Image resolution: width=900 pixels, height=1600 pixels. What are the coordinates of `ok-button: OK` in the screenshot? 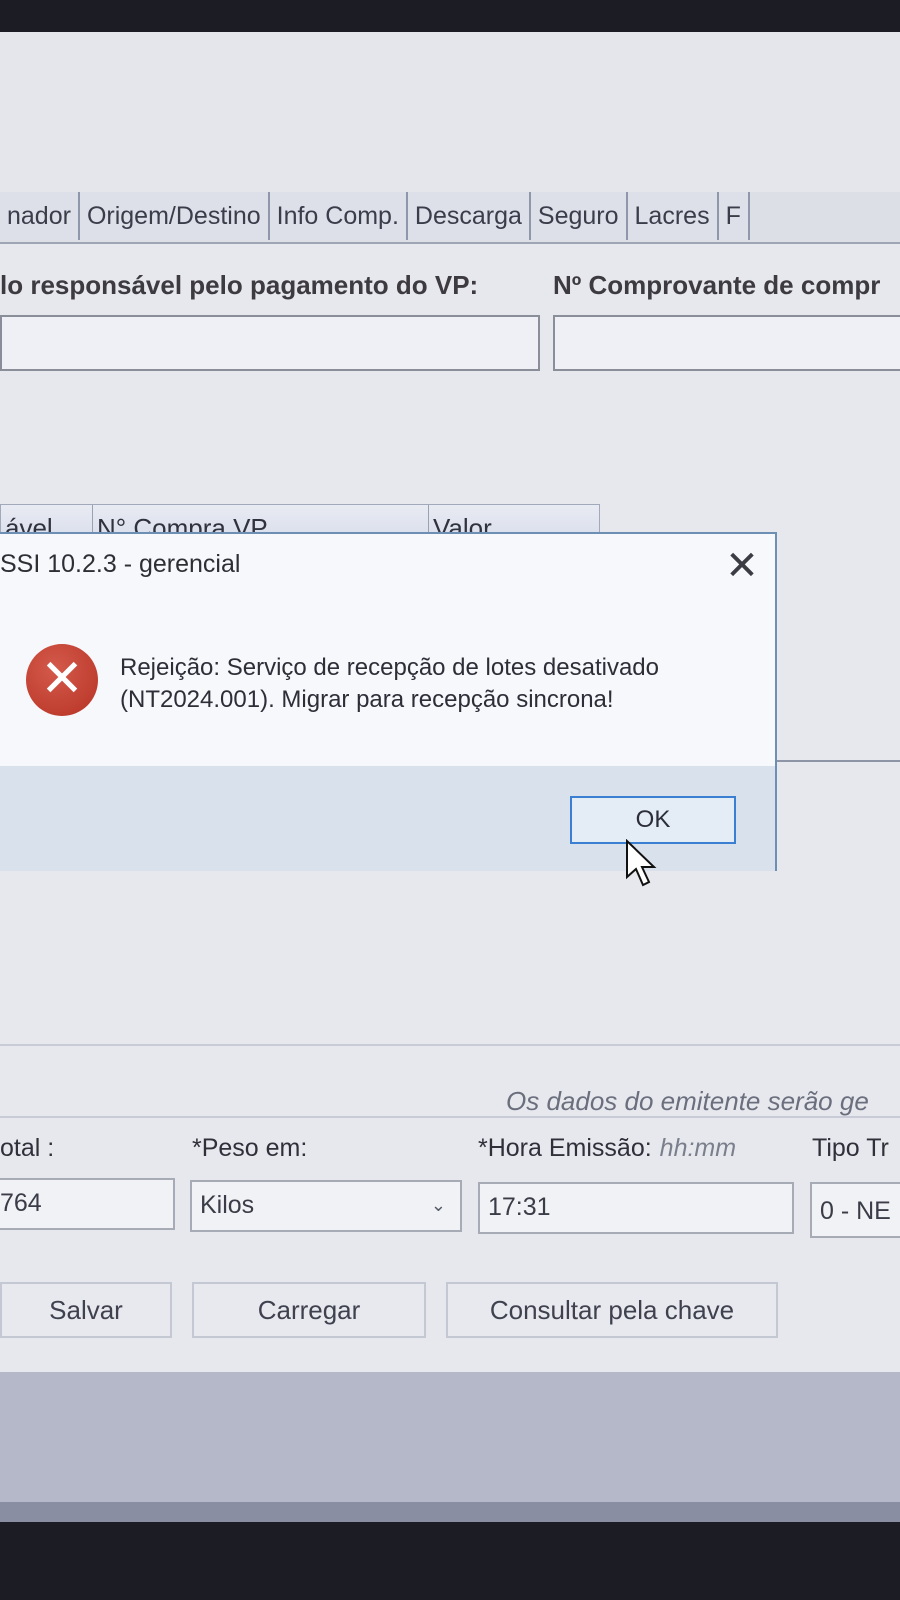 It's located at (653, 820).